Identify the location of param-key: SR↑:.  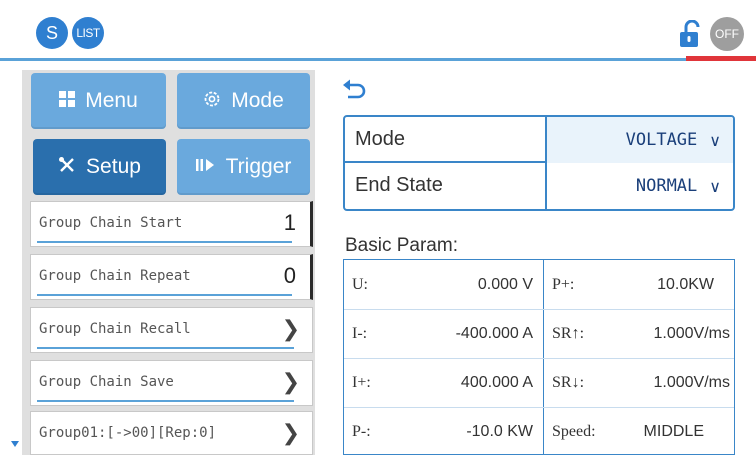
(568, 333).